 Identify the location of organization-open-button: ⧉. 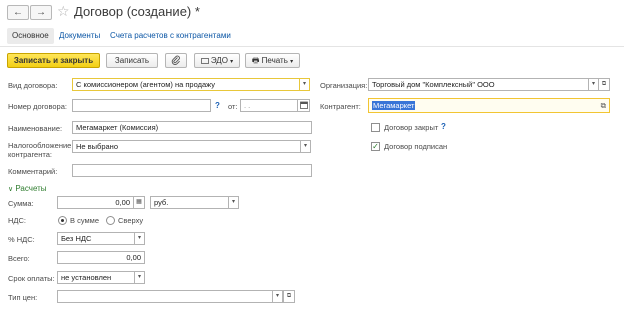
(604, 84).